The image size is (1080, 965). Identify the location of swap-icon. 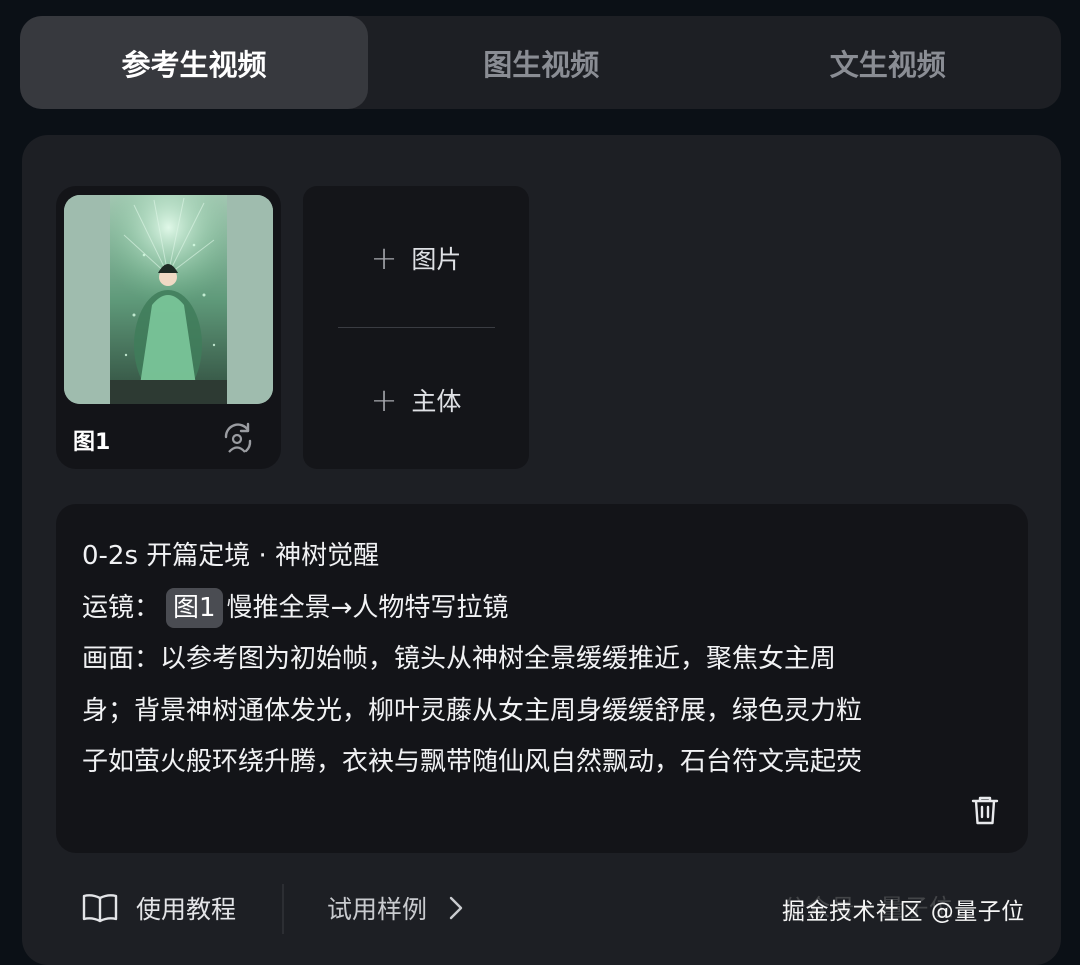
(238, 439).